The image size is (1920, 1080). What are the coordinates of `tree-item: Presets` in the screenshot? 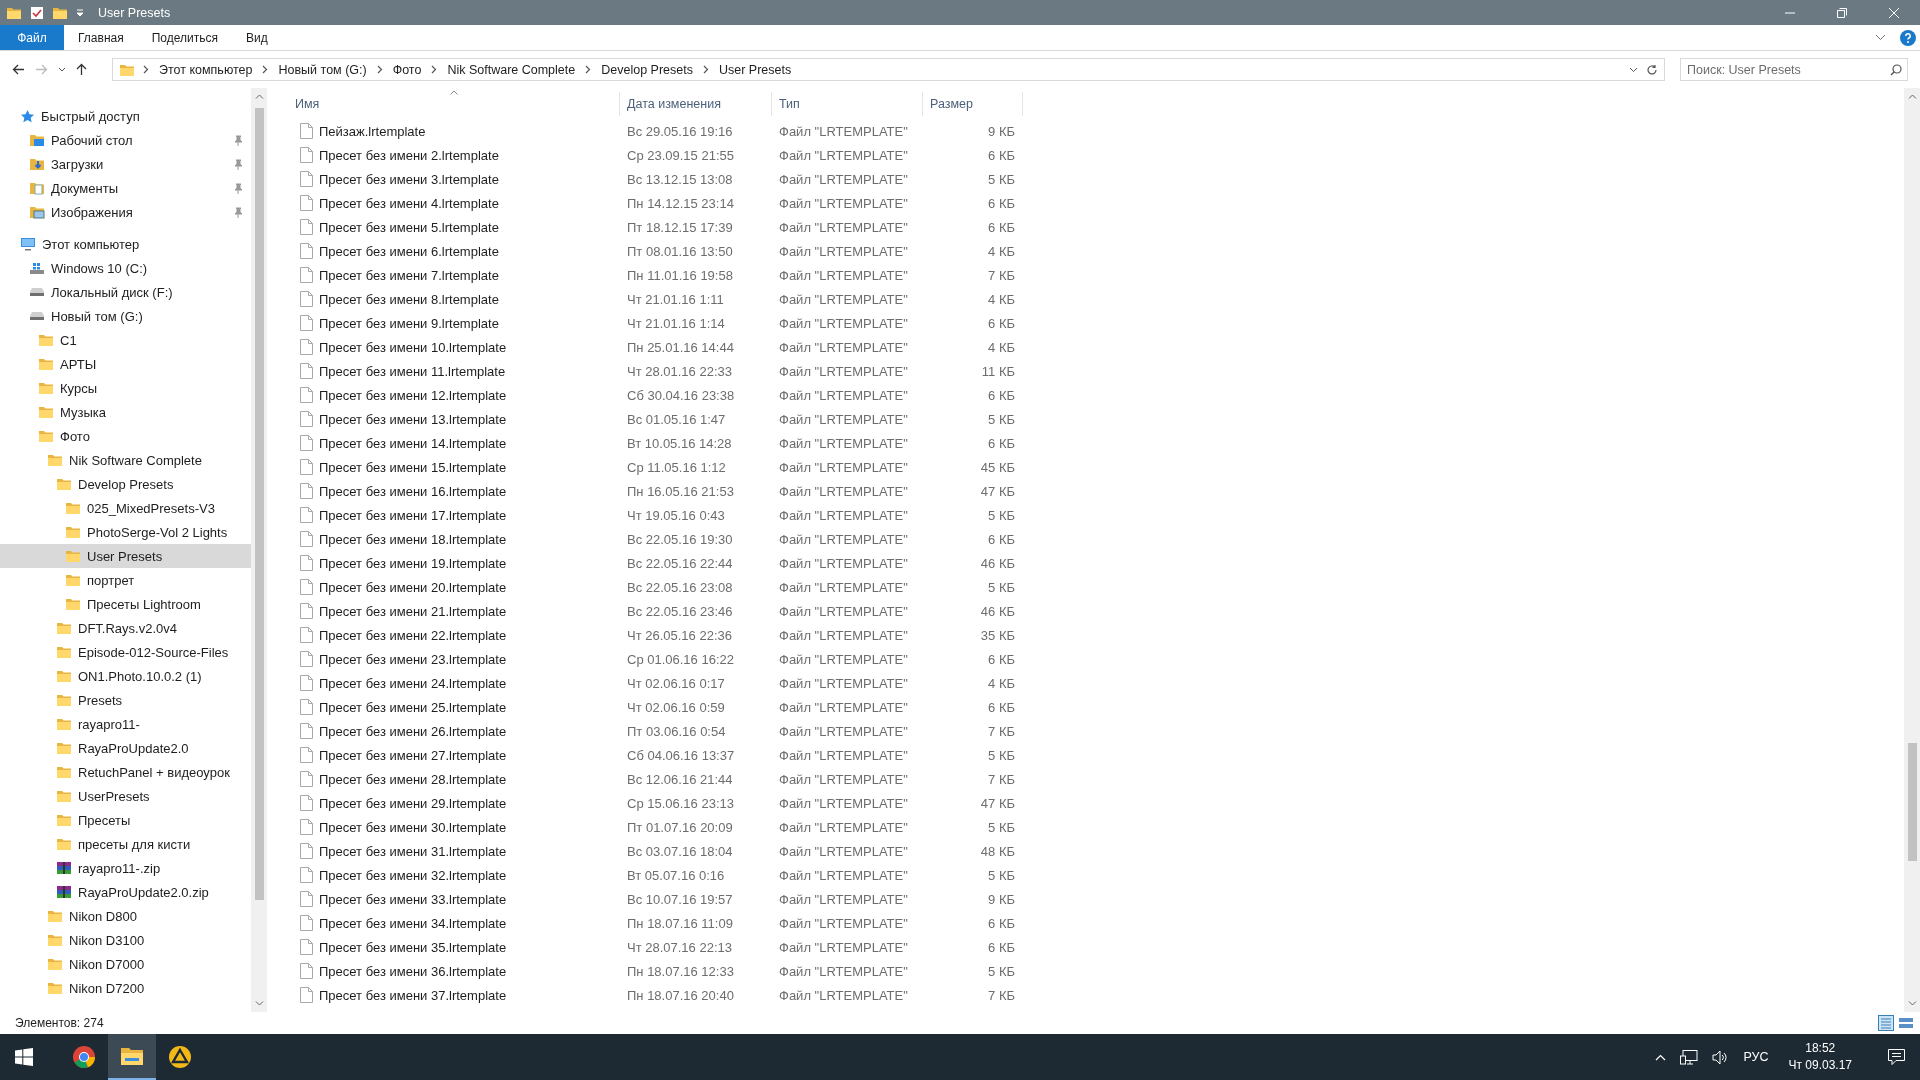 It's located at (125, 700).